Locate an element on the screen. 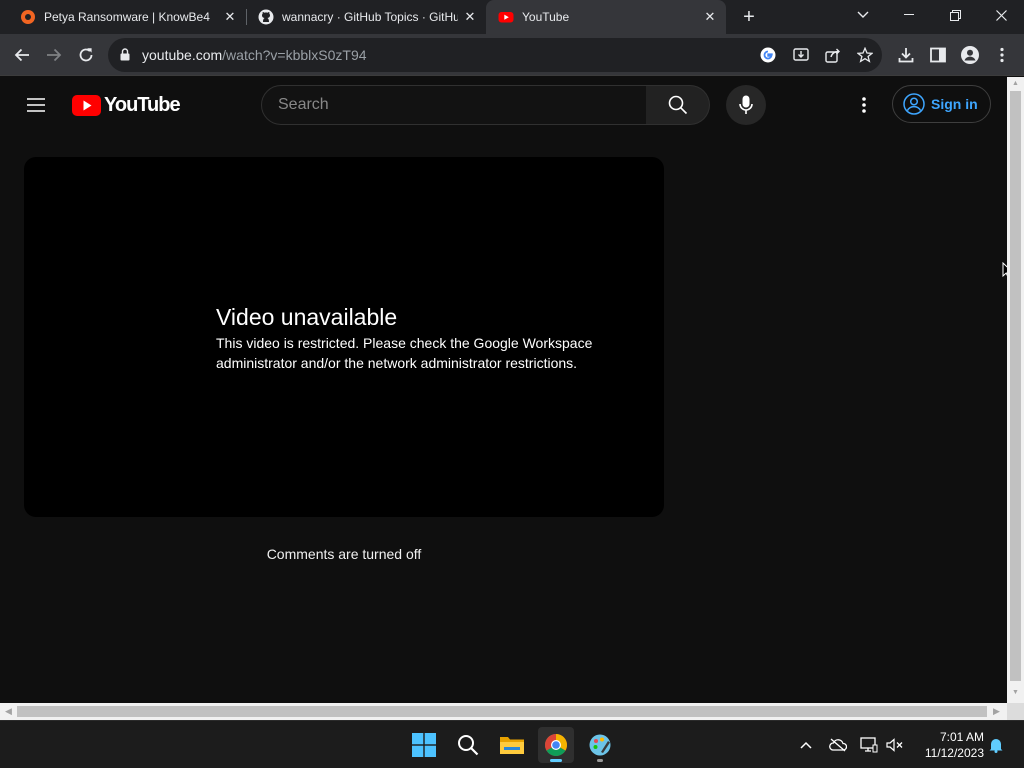  side-panel-icon is located at coordinates (938, 55).